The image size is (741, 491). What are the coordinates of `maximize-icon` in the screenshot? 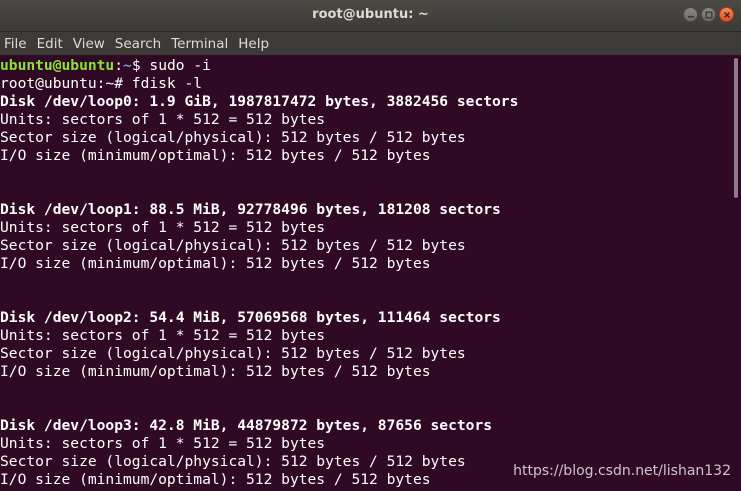 It's located at (708, 14).